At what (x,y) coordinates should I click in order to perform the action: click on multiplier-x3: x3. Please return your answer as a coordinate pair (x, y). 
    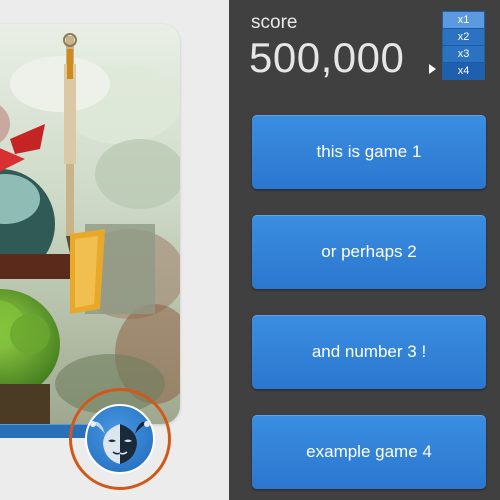
    Looking at the image, I should click on (463, 53).